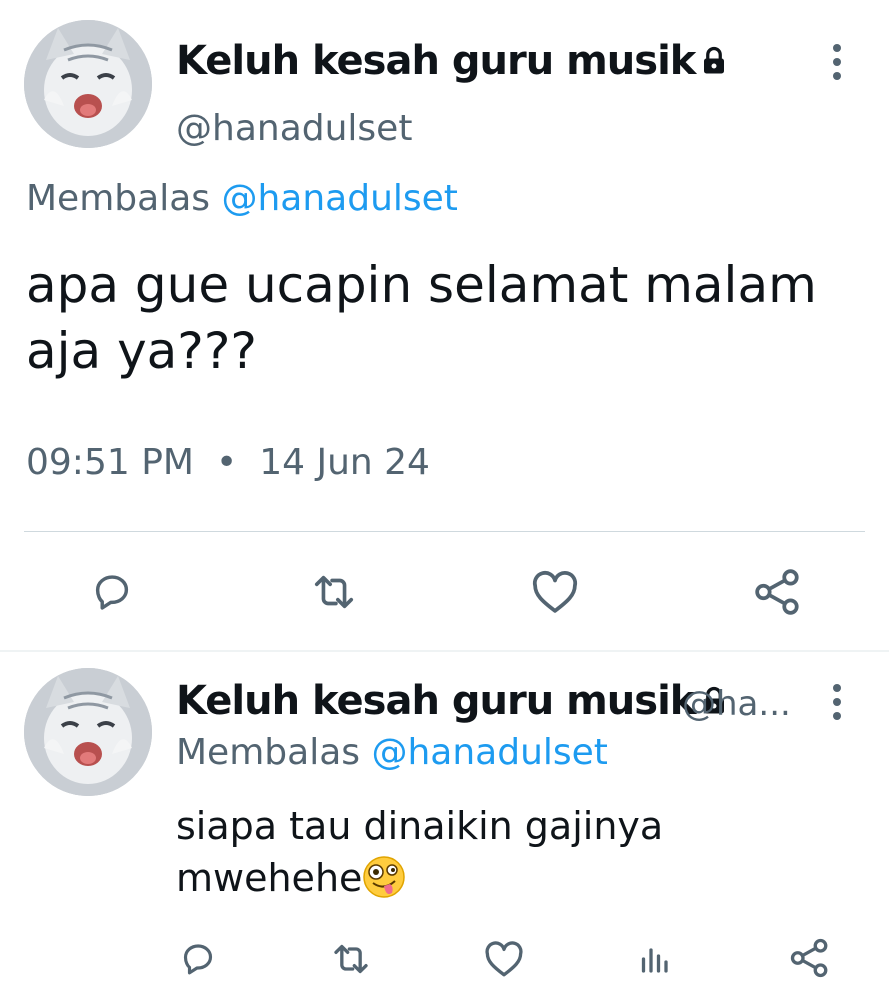  I want to click on replying-to: Membalas @hanadulset, so click(242, 198).